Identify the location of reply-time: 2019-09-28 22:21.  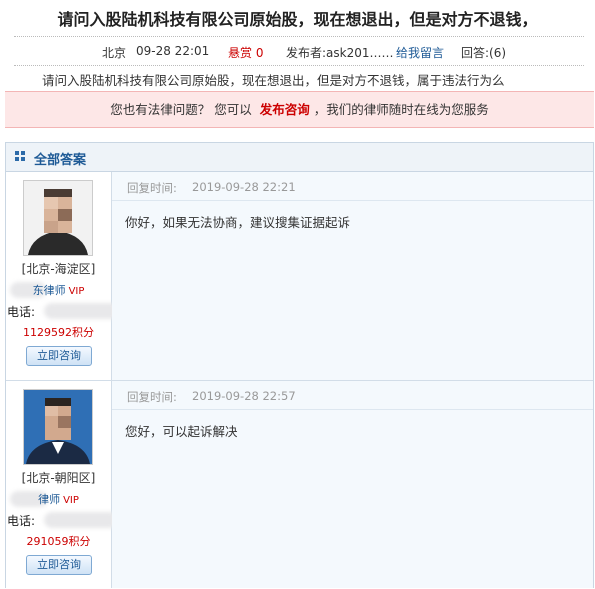
(244, 187).